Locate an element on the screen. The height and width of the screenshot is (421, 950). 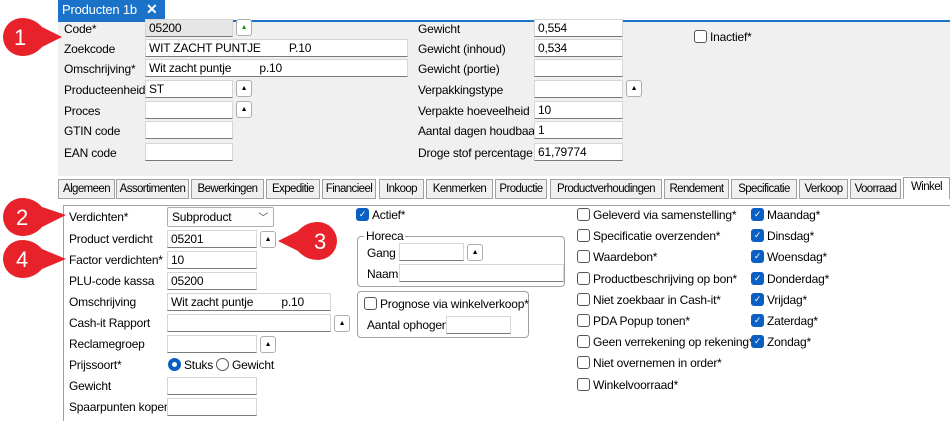
svg-text: 1 is located at coordinates (20, 37).